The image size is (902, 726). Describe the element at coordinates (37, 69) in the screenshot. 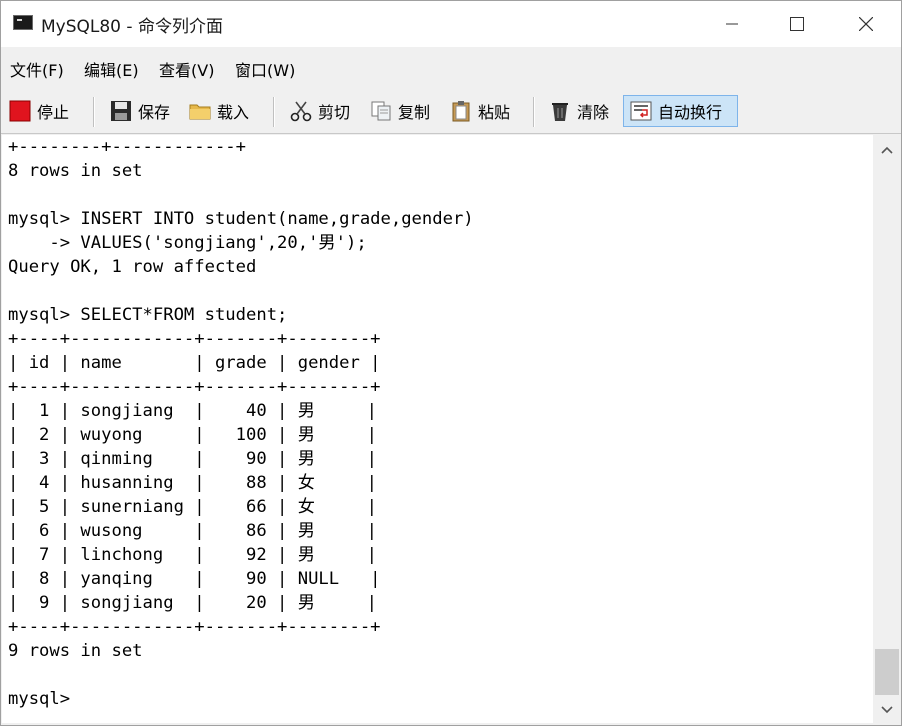

I see `menu-file: 文件(F)` at that location.